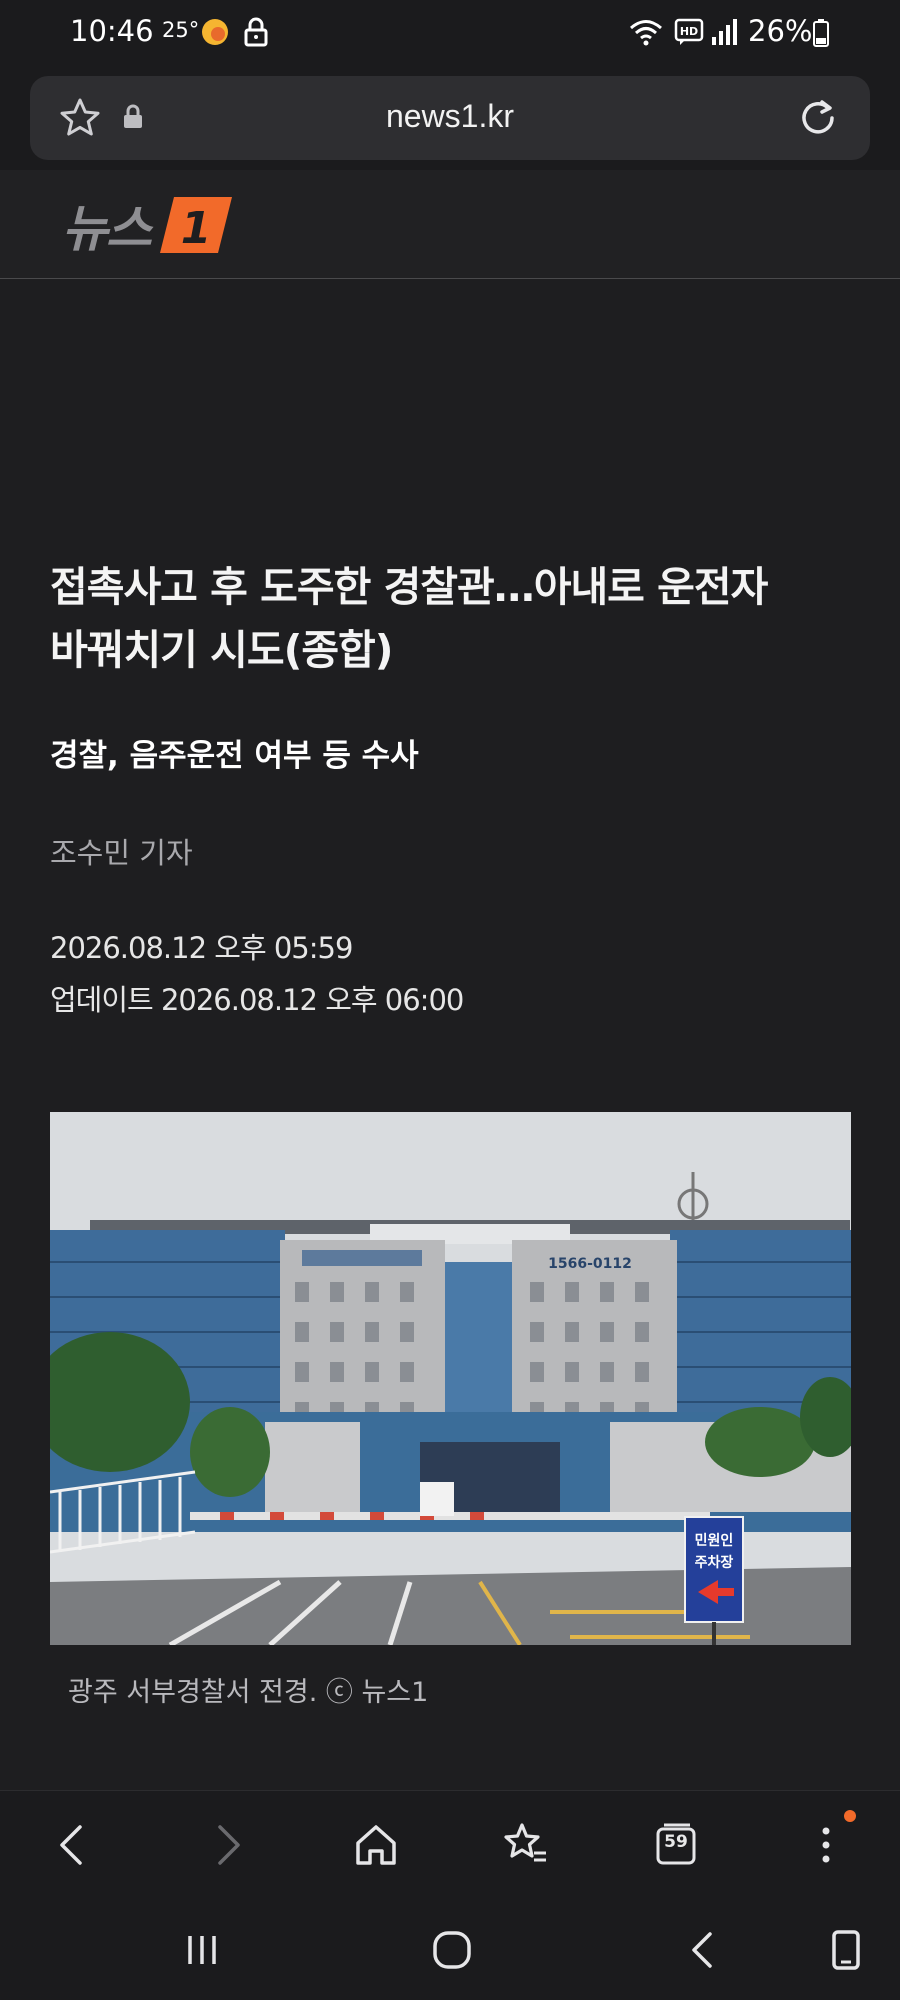 Image resolution: width=900 pixels, height=2000 pixels. What do you see at coordinates (676, 1842) in the screenshot?
I see `tabs-count: 59` at bounding box center [676, 1842].